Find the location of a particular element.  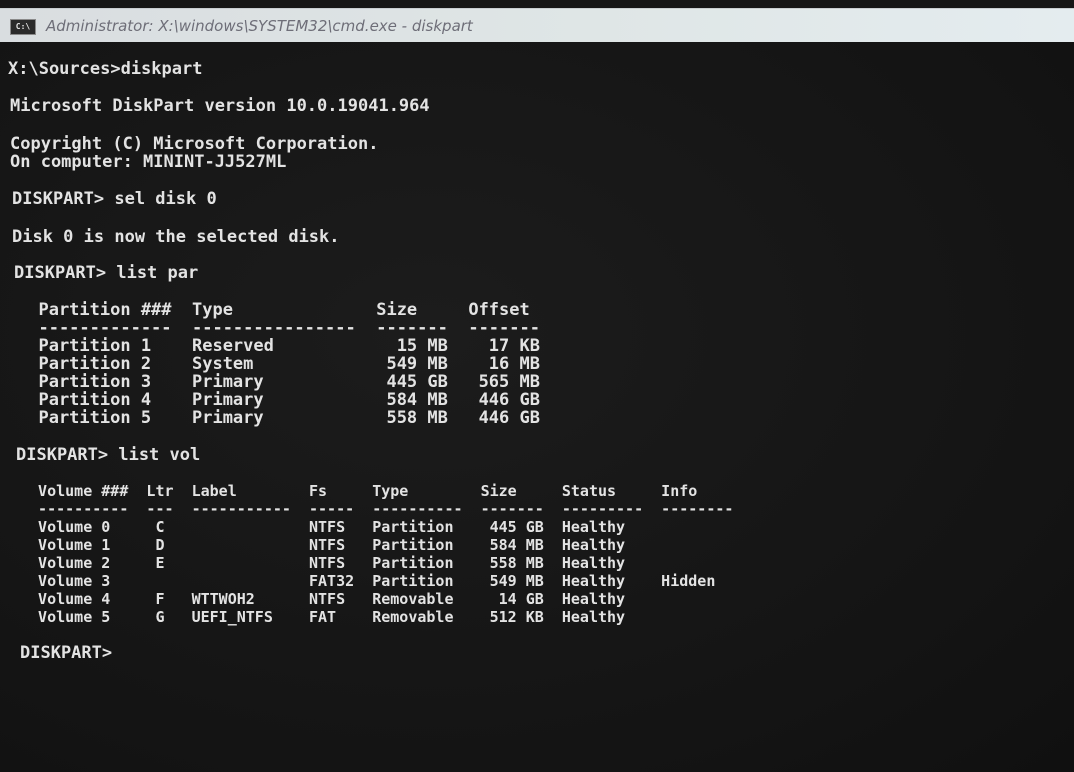

console-line: On computer: MININT-JJ527ML is located at coordinates (148, 162).